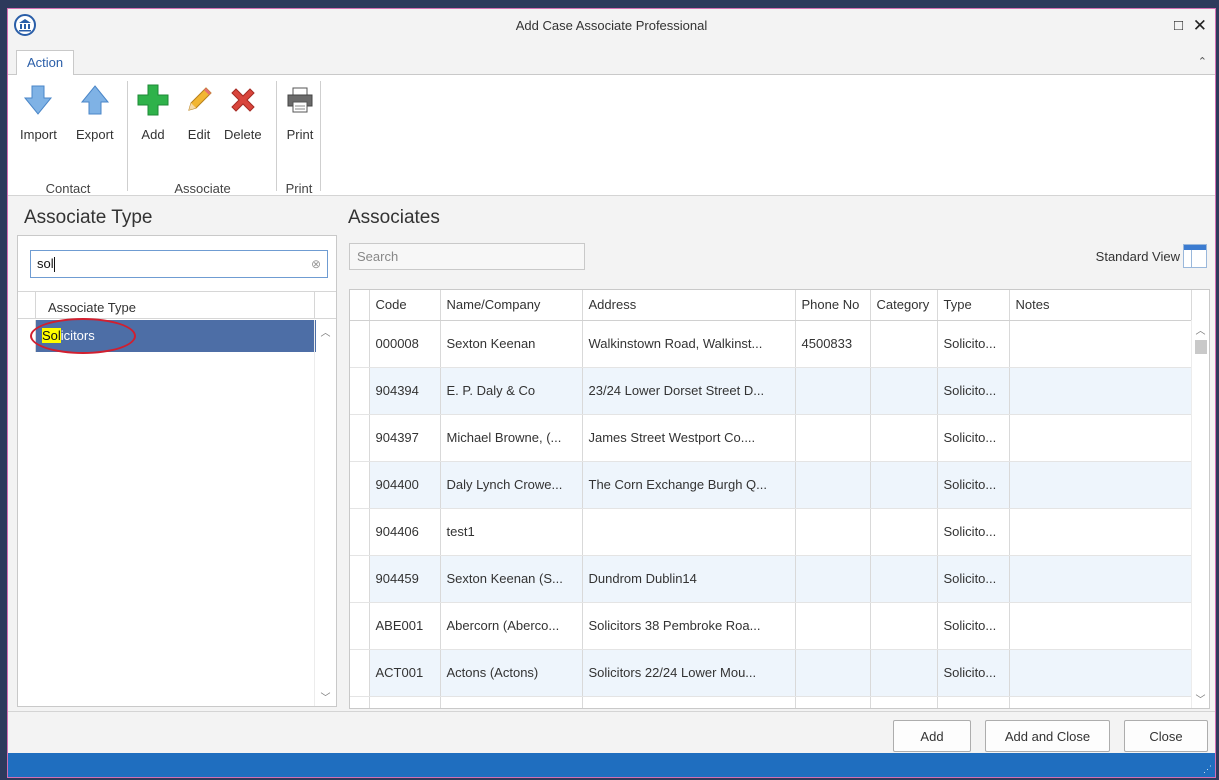 Image resolution: width=1219 pixels, height=780 pixels. I want to click on edit-button: Edit, so click(199, 112).